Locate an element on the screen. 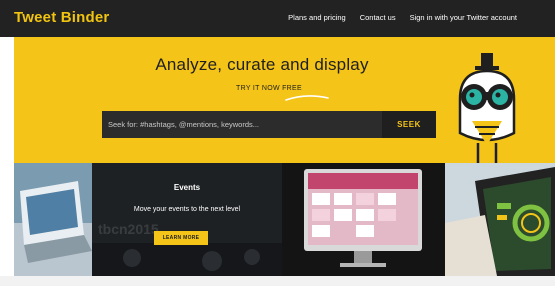 This screenshot has height=286, width=555. bottom-bar is located at coordinates (277, 281).